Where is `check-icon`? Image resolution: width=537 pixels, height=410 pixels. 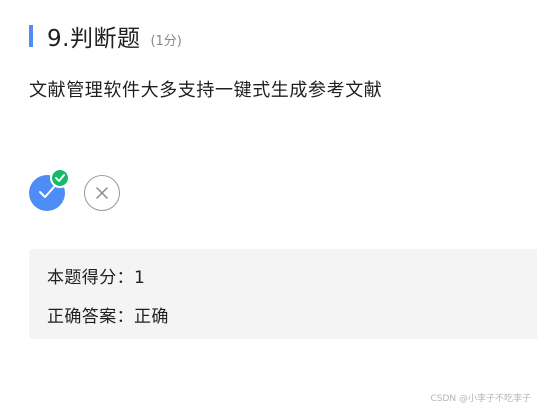 check-icon is located at coordinates (47, 193).